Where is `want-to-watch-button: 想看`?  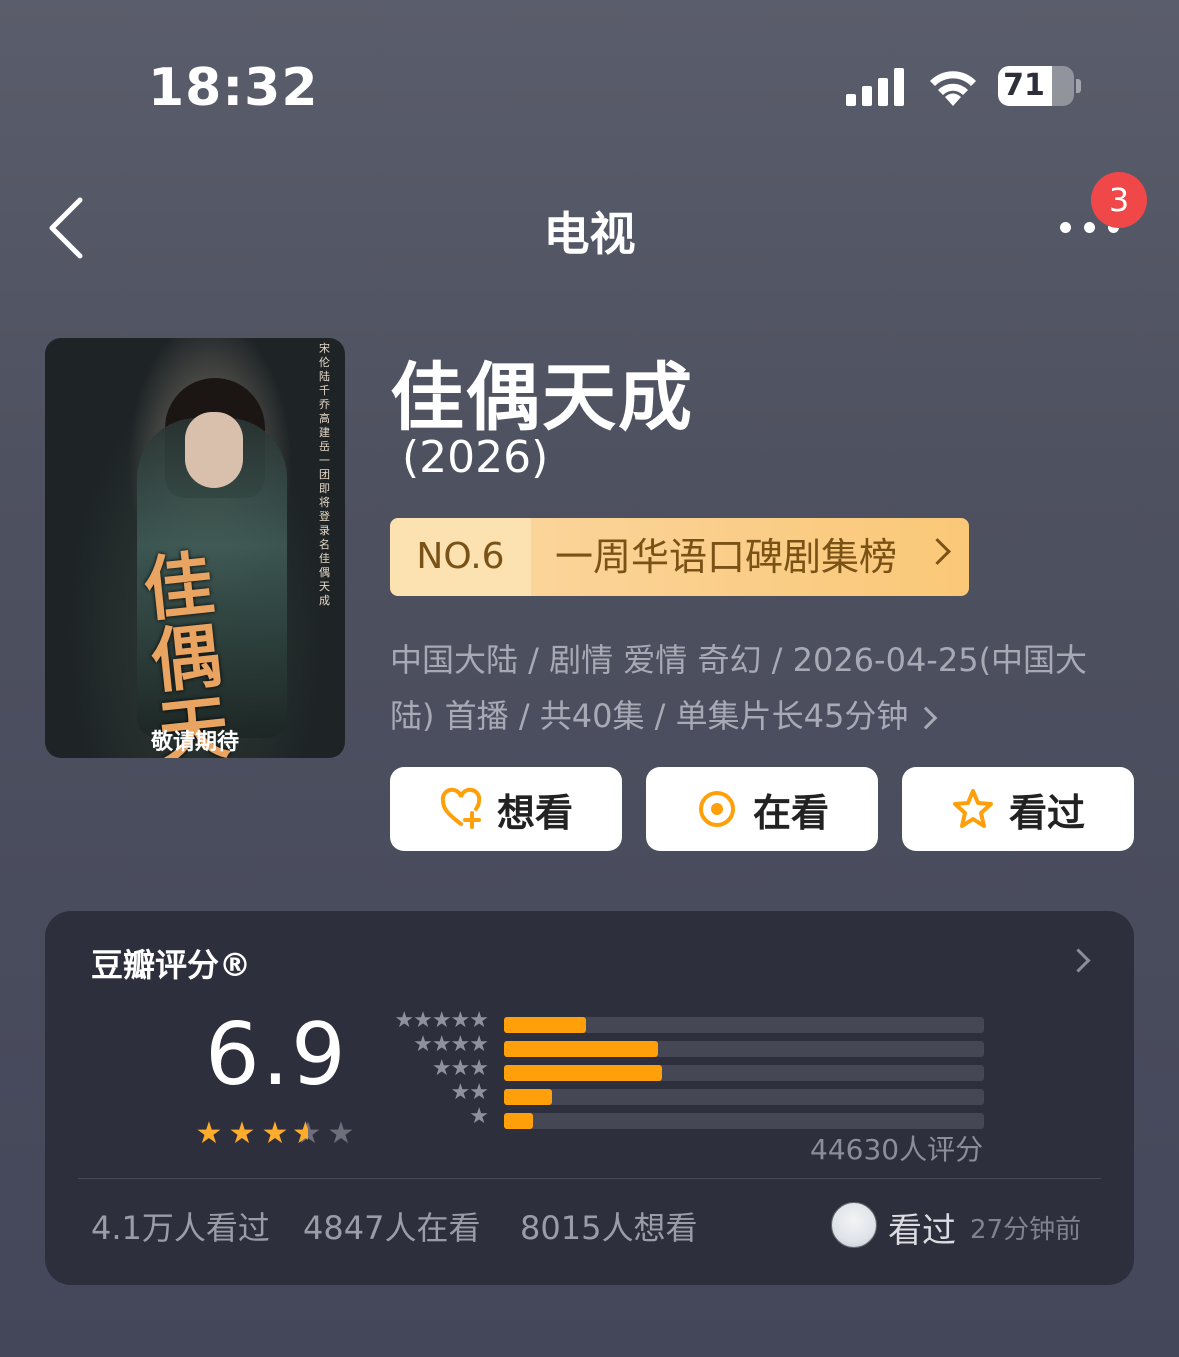 want-to-watch-button: 想看 is located at coordinates (506, 809).